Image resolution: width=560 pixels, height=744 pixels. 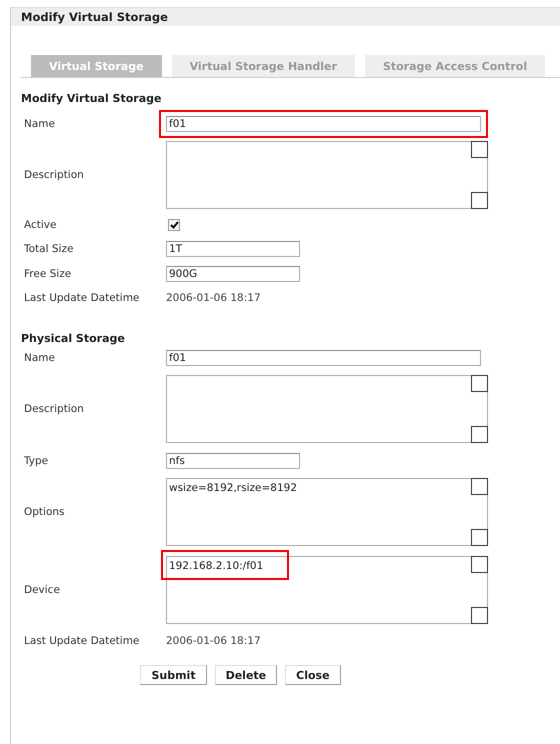 What do you see at coordinates (233, 248) in the screenshot?
I see `text-field: 1T` at bounding box center [233, 248].